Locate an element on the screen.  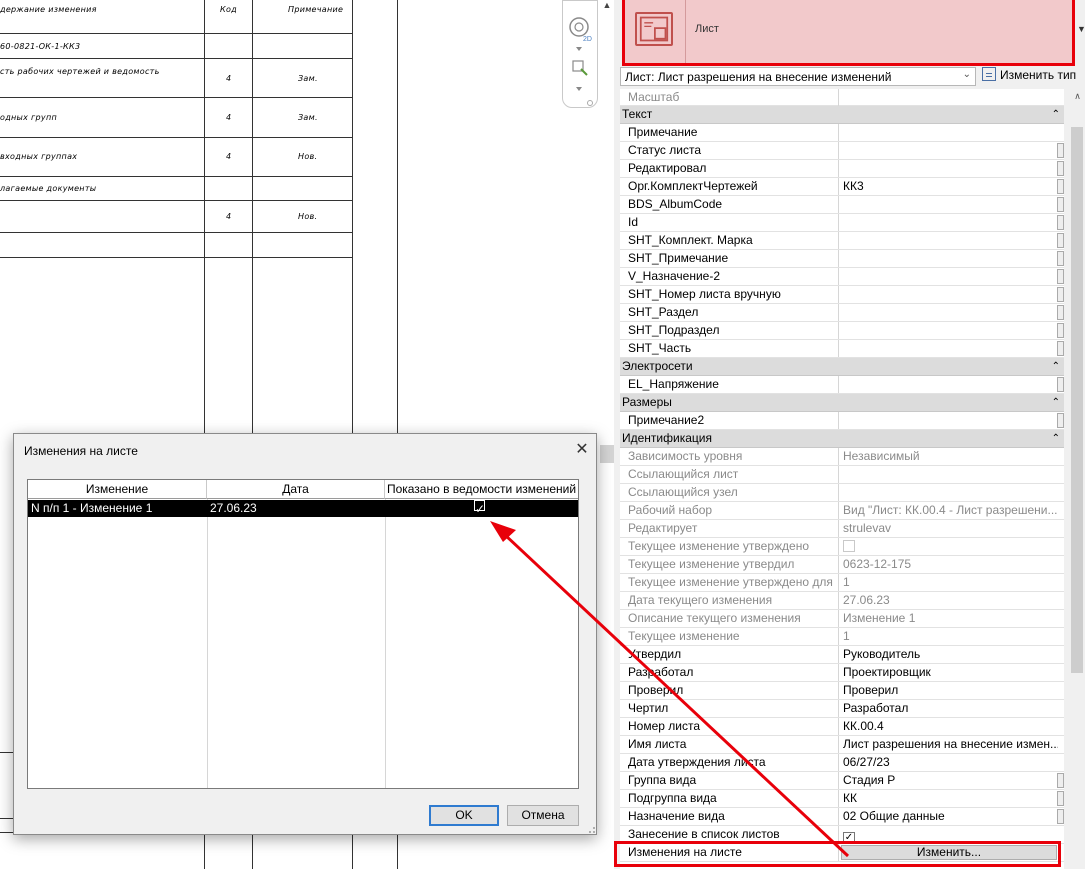
property-row: SHT_Подраздел is located at coordinates (842, 331).